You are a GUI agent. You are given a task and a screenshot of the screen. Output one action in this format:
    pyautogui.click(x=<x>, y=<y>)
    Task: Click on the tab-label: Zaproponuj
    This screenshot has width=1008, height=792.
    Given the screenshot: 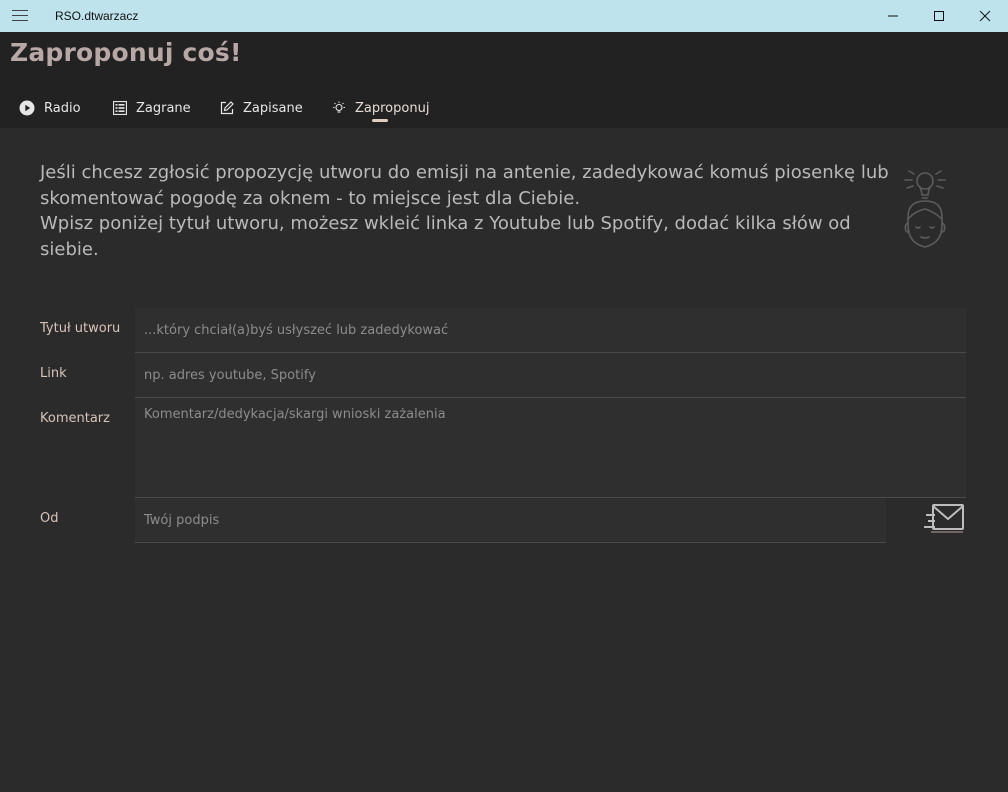 What is the action you would take?
    pyautogui.click(x=392, y=108)
    